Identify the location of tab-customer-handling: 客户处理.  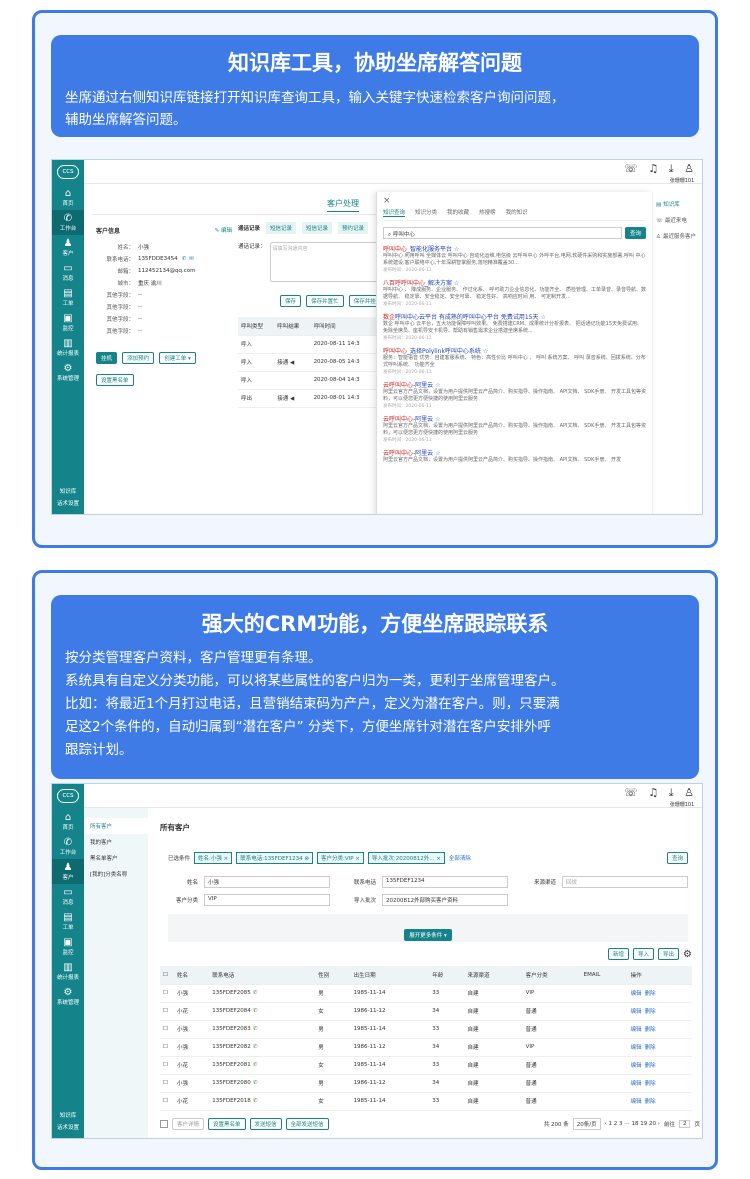
(343, 205).